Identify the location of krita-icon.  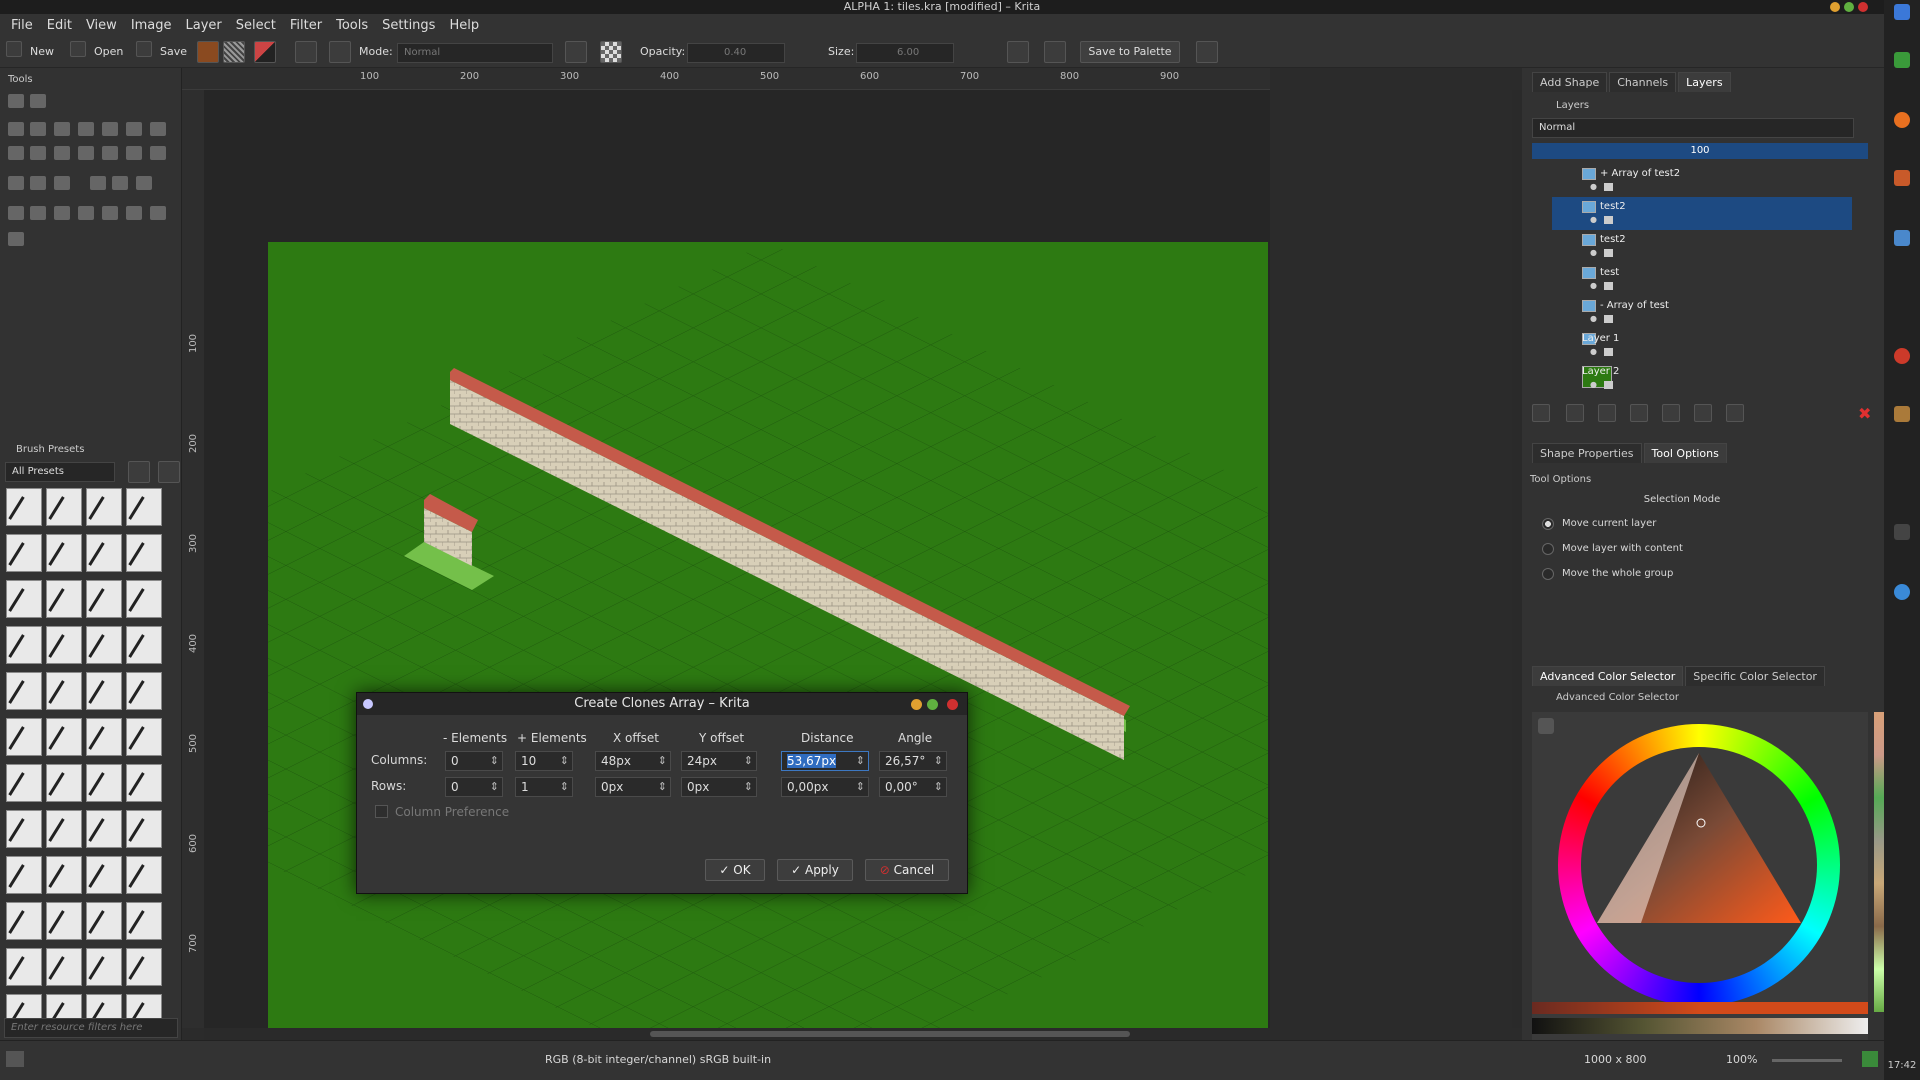
(1902, 178).